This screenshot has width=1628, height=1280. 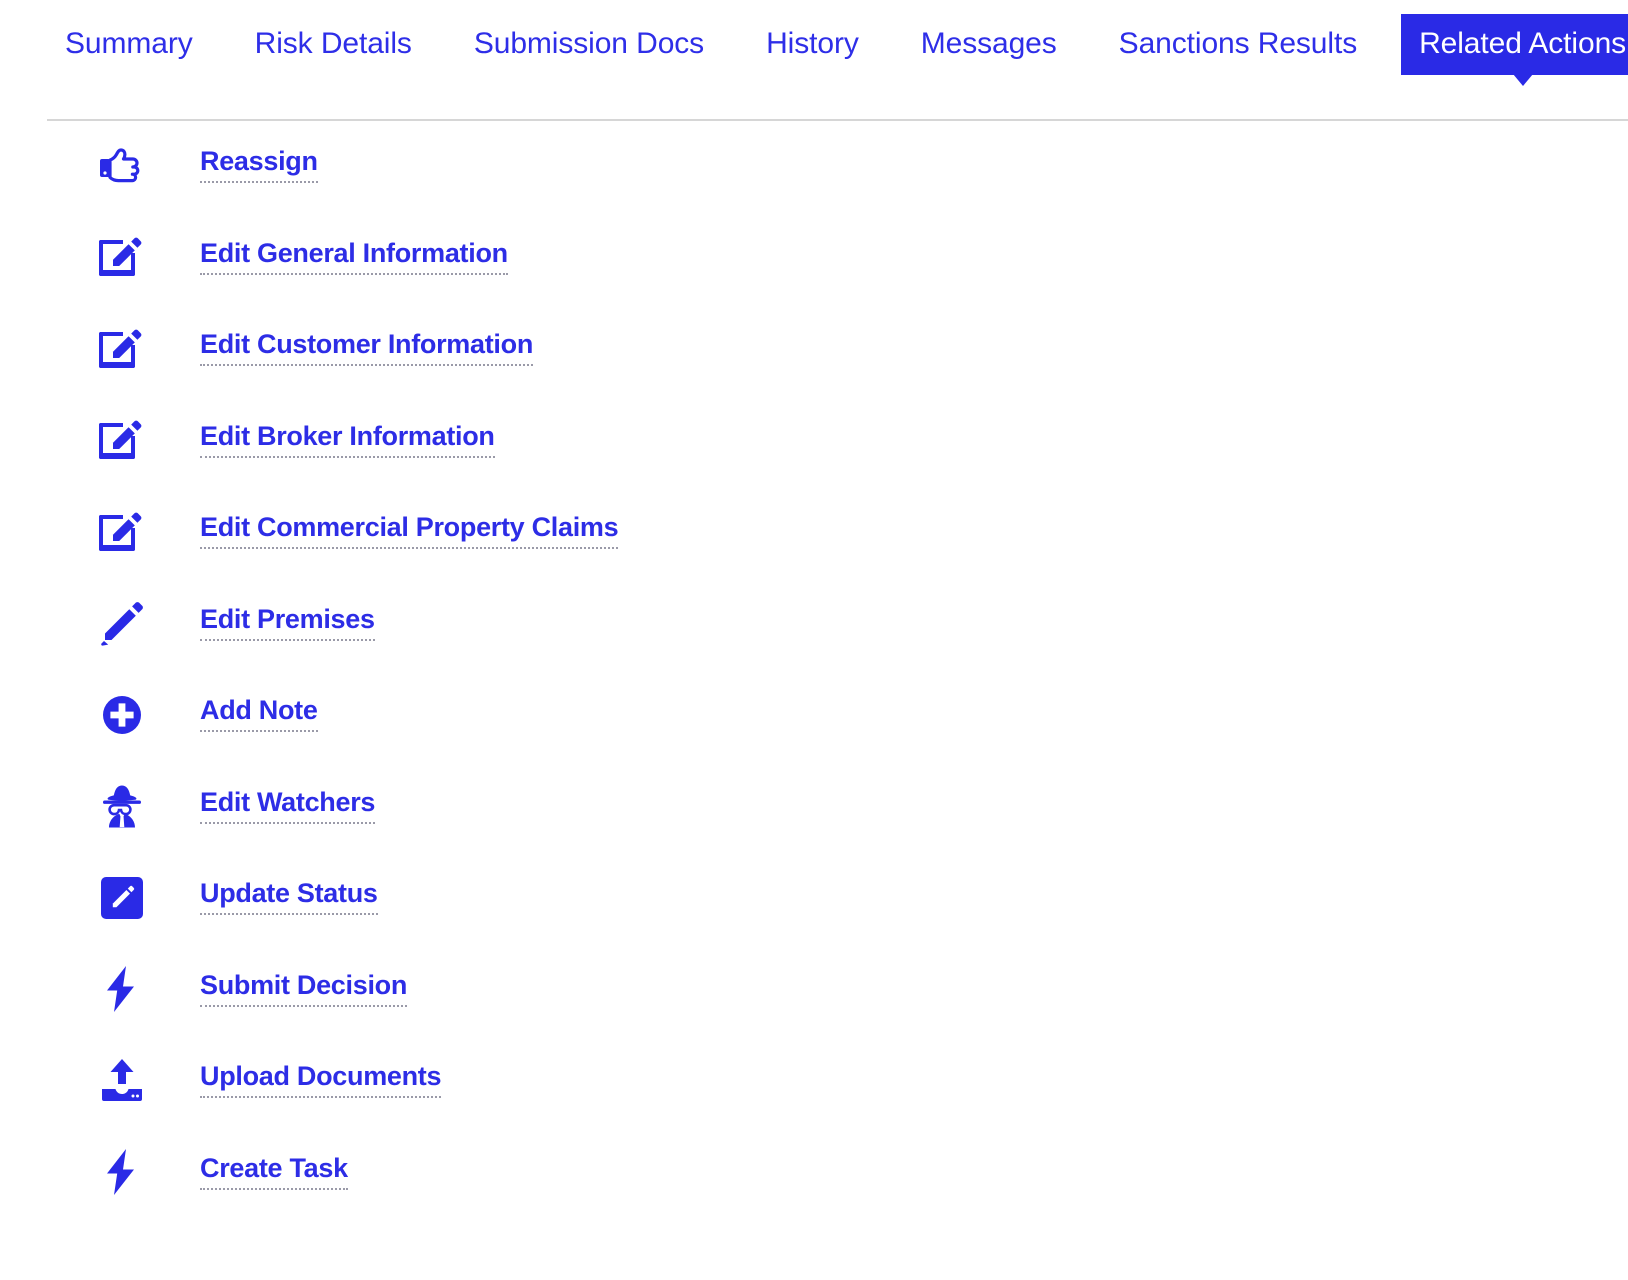 I want to click on action-label: Edit Premises, so click(x=287, y=623).